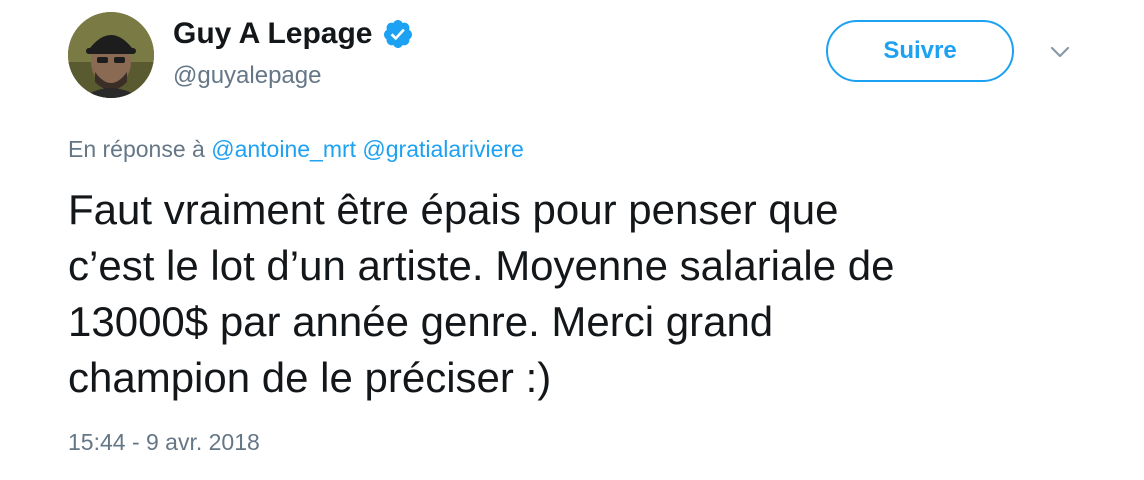  I want to click on reply-context-prefix: En réponse à, so click(136, 149).